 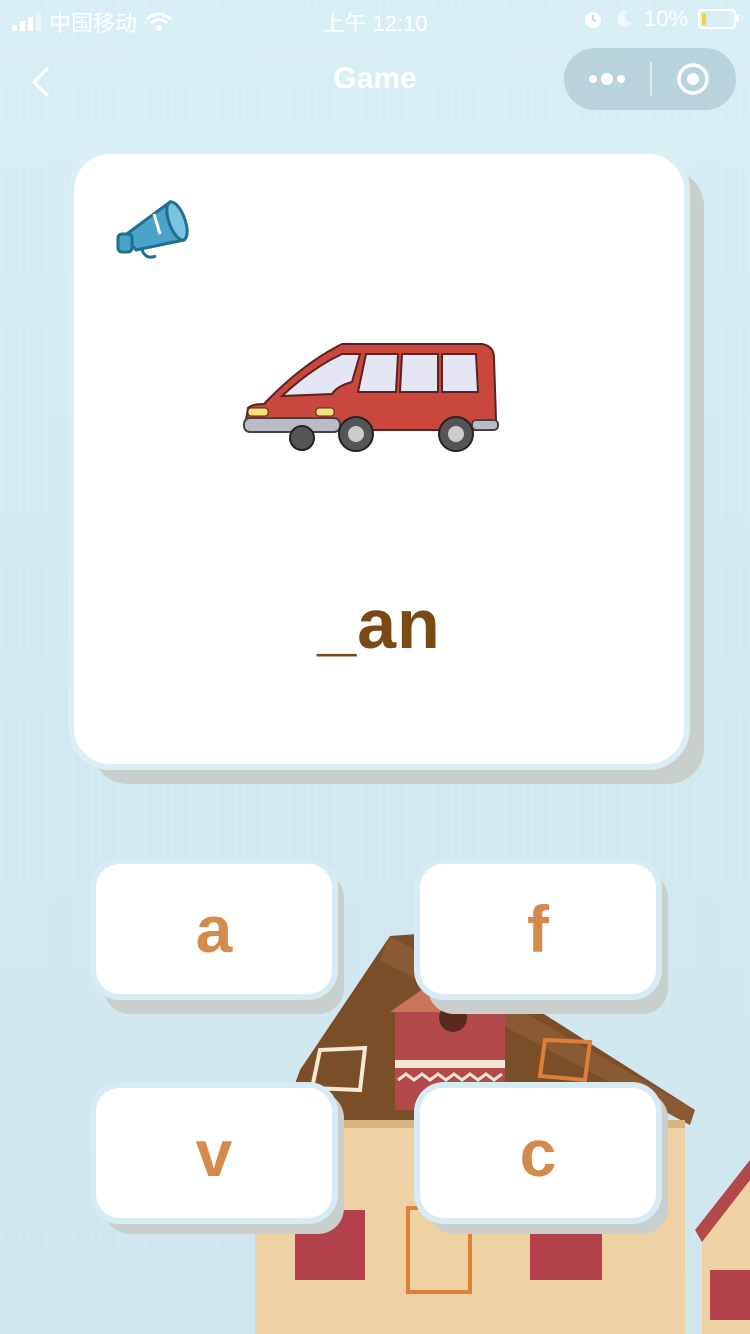 What do you see at coordinates (538, 1153) in the screenshot?
I see `option-button-c: c` at bounding box center [538, 1153].